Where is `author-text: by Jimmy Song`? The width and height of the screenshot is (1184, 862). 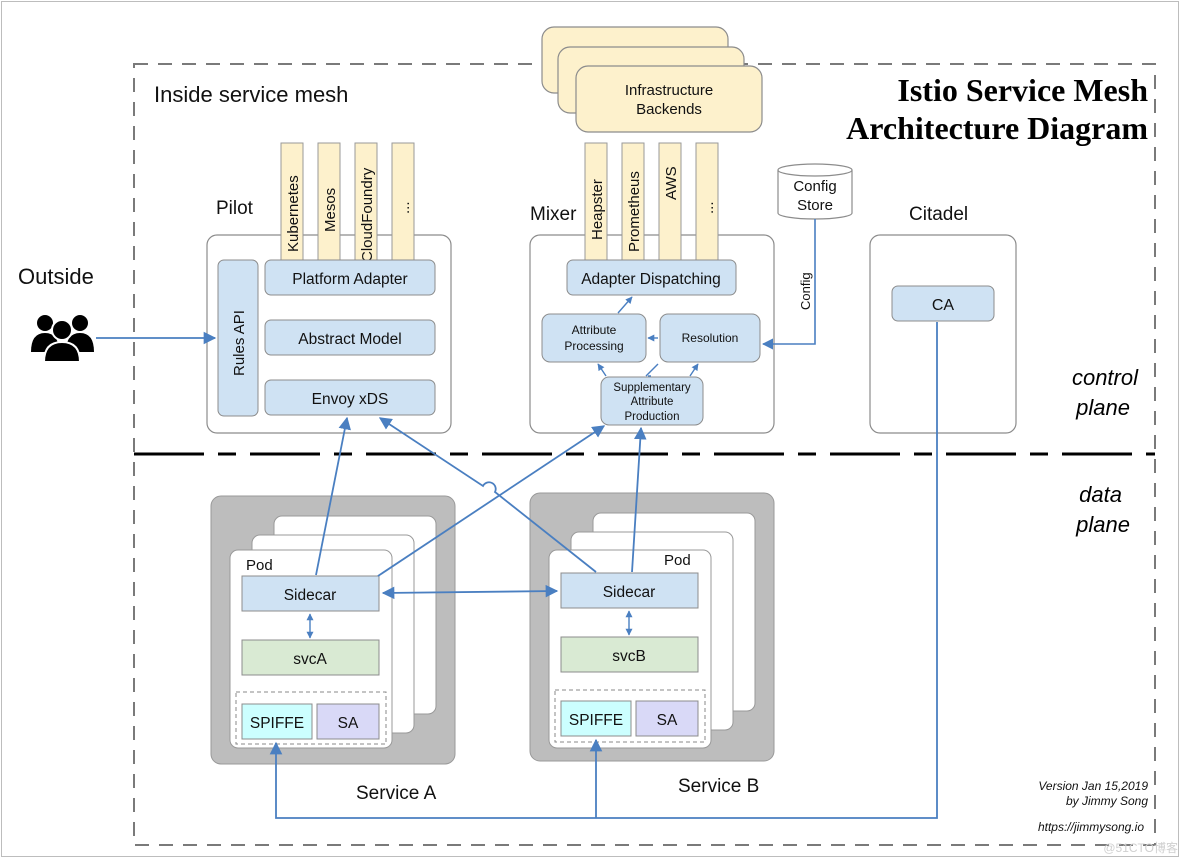 author-text: by Jimmy Song is located at coordinates (1107, 801).